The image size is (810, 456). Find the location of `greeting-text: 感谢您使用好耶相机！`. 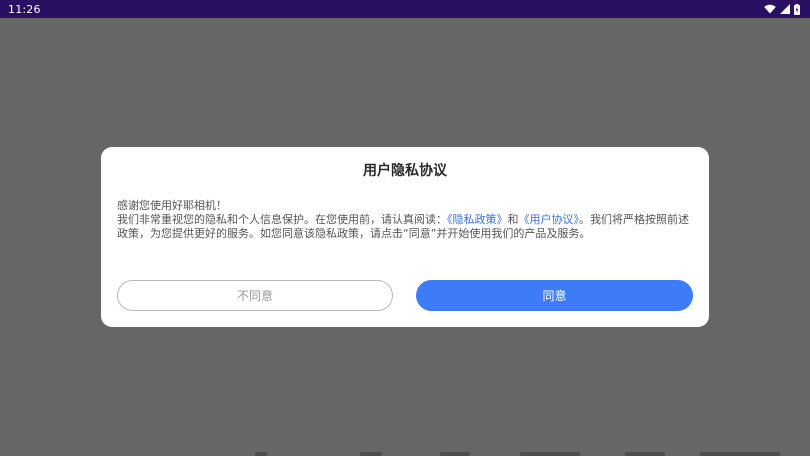

greeting-text: 感谢您使用好耶相机！ is located at coordinates (172, 205).